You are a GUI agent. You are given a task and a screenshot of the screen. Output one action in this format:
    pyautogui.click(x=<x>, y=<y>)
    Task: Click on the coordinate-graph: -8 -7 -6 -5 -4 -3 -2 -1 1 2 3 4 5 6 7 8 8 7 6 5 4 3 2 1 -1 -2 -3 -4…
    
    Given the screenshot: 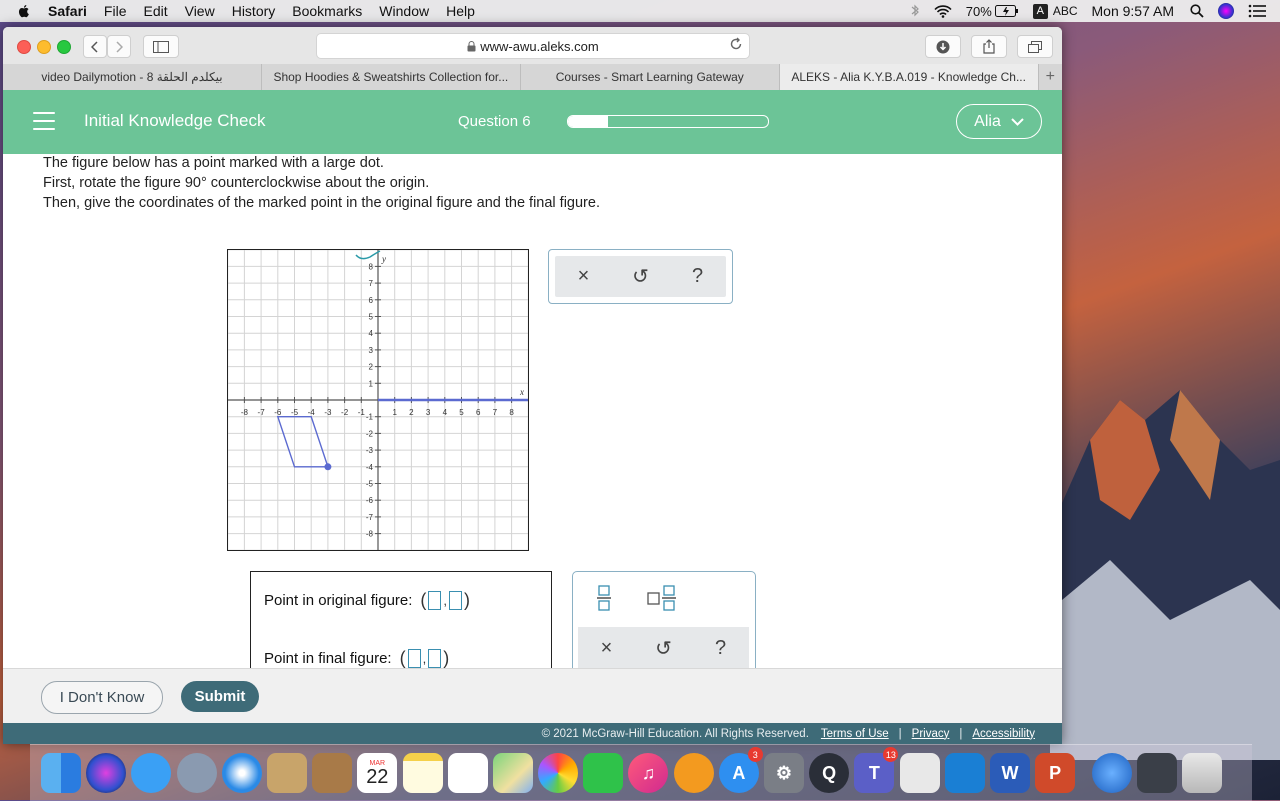 What is the action you would take?
    pyautogui.click(x=378, y=400)
    